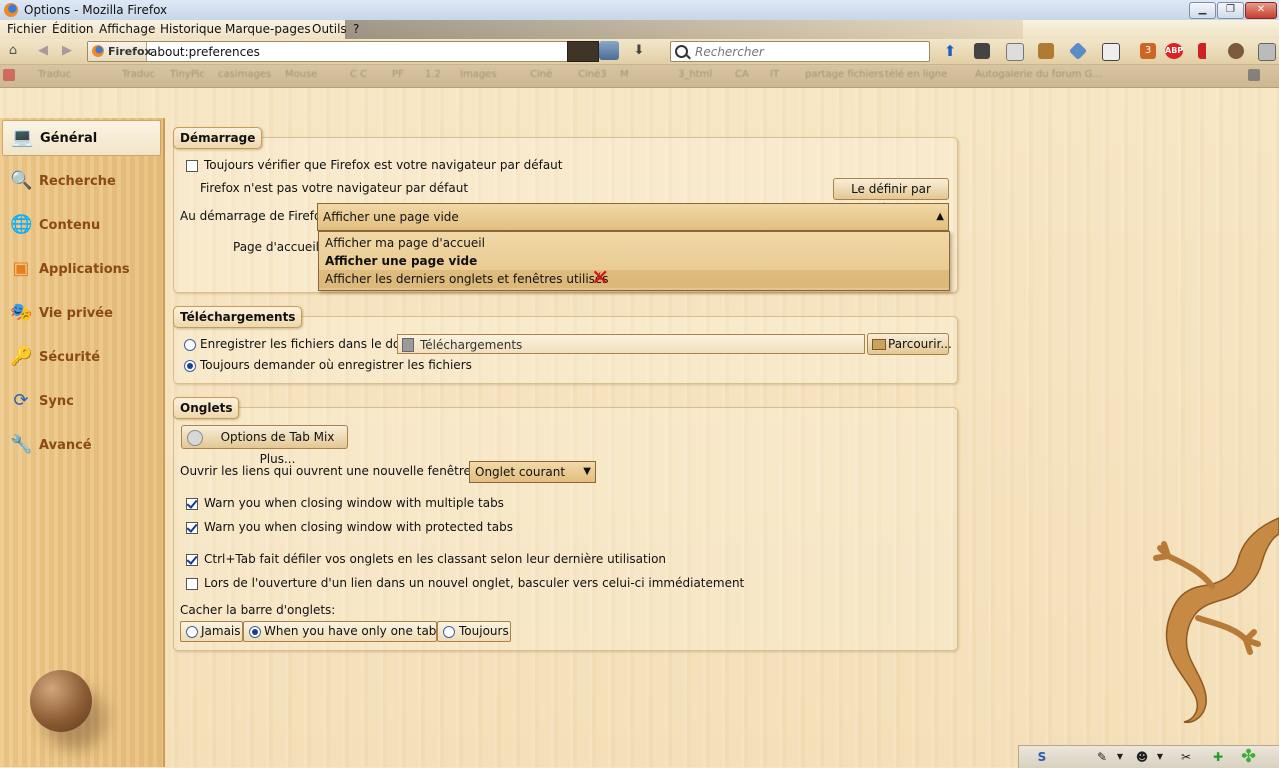 This screenshot has width=1279, height=768. What do you see at coordinates (433, 74) in the screenshot?
I see `bookmark-item: 1.2` at bounding box center [433, 74].